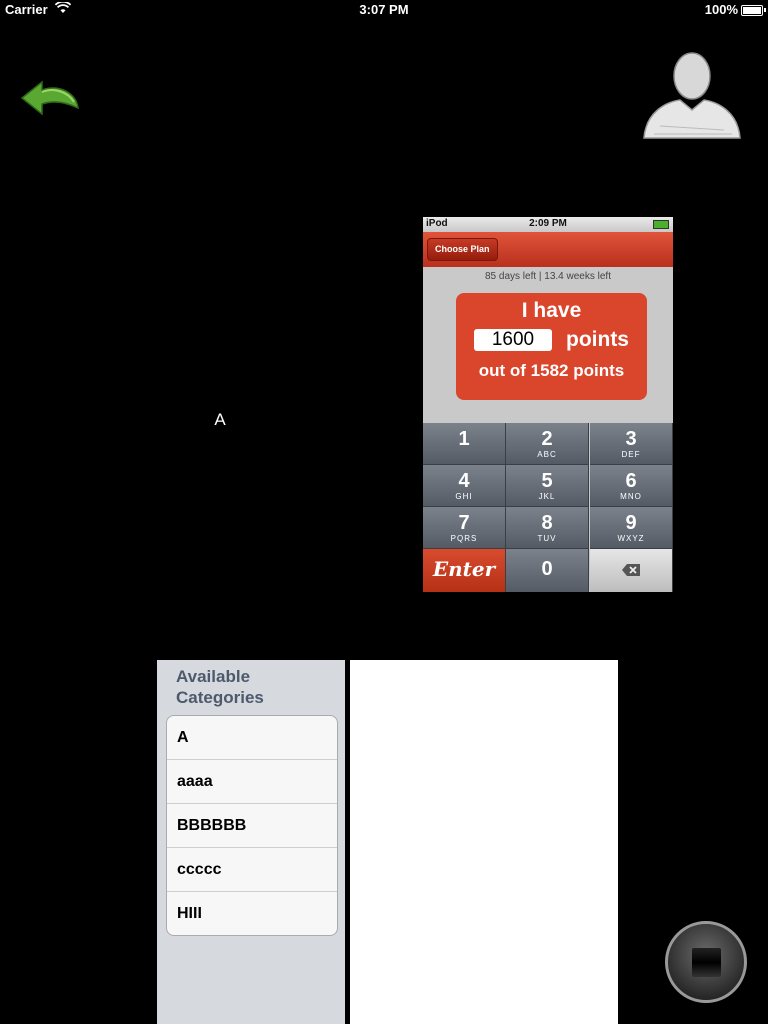 This screenshot has width=768, height=1024. What do you see at coordinates (252, 870) in the screenshot?
I see `list-item: ccccc` at bounding box center [252, 870].